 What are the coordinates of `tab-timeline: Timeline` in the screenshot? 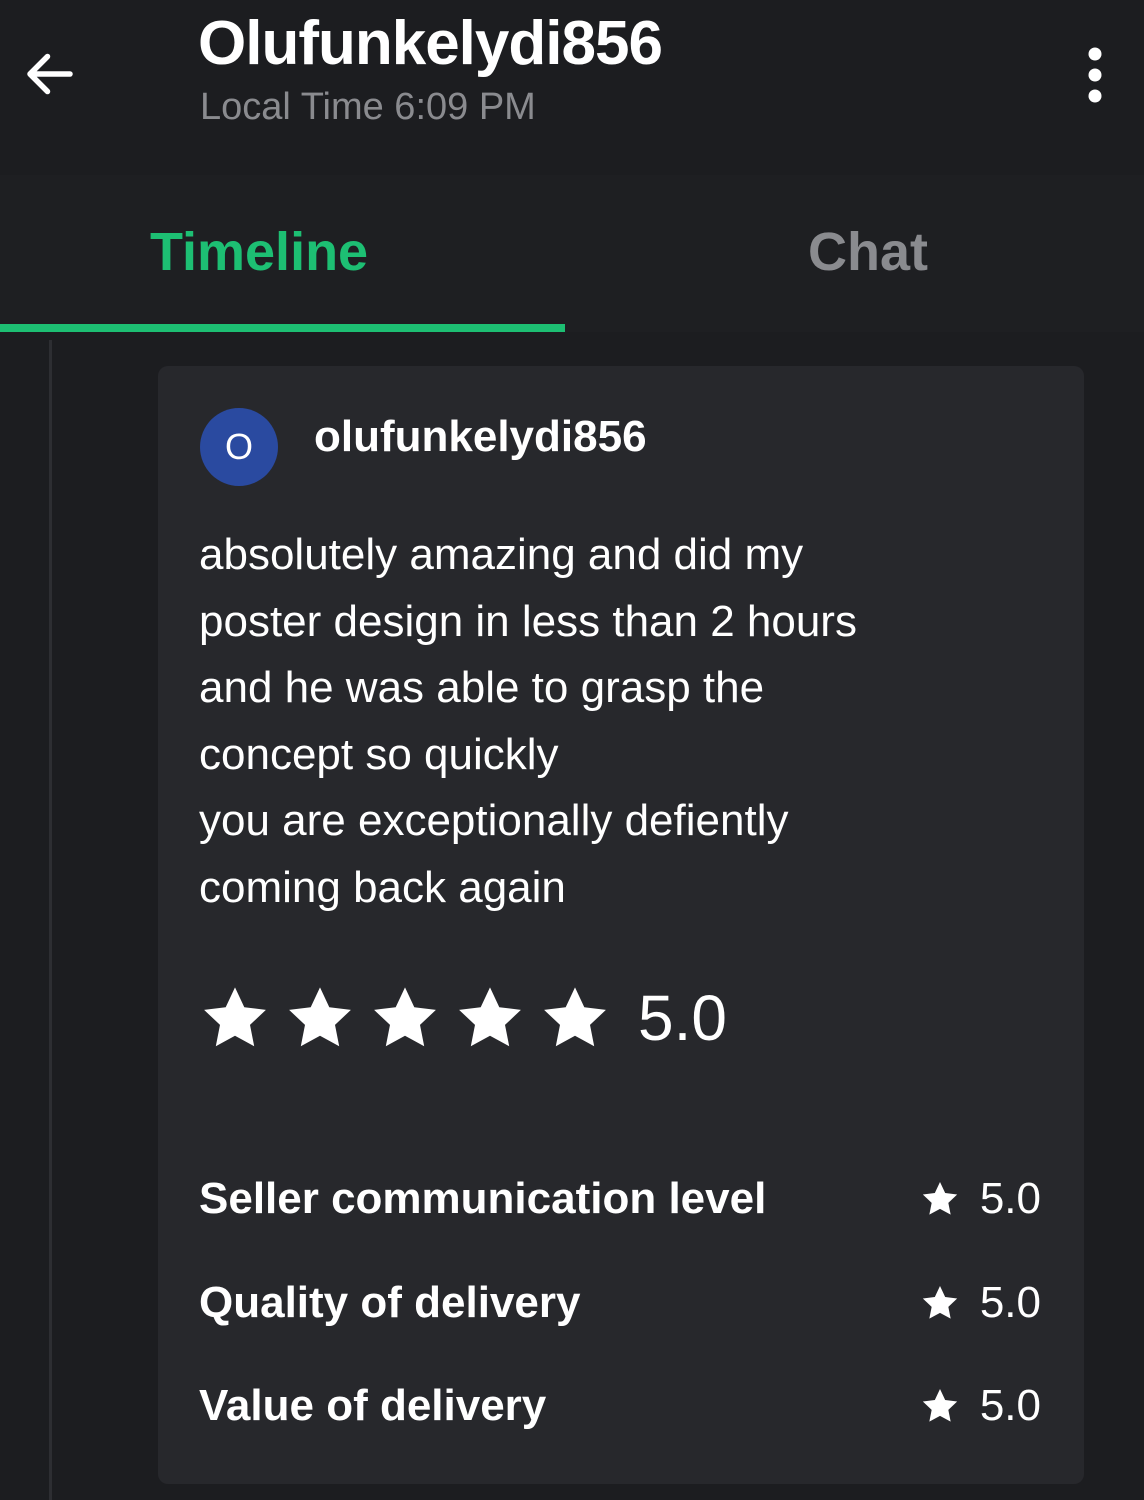 It's located at (282, 253).